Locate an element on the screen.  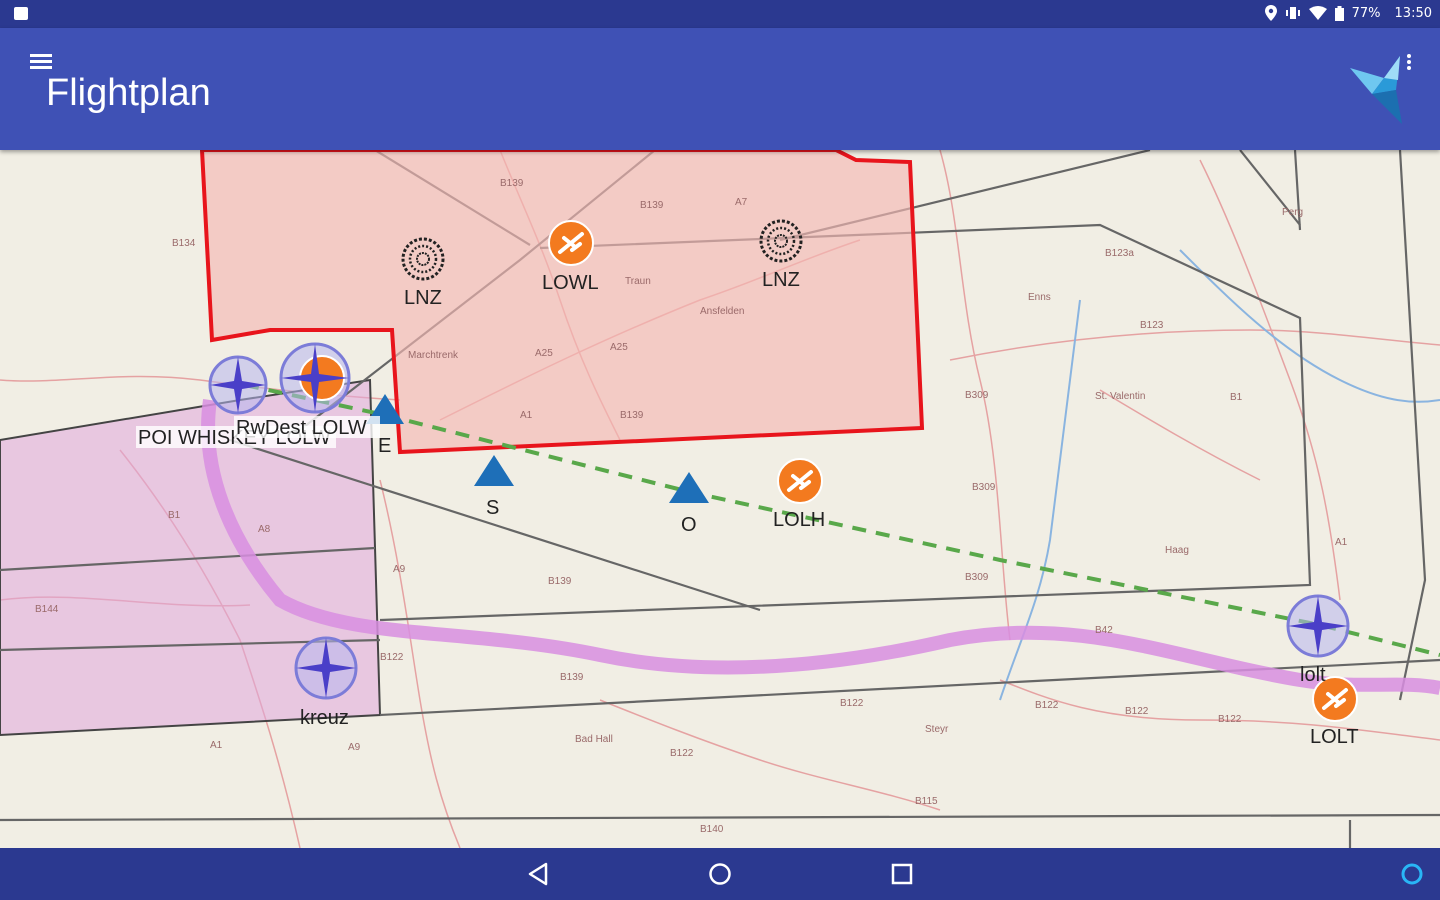
vibrate-icon is located at coordinates (1292, 13).